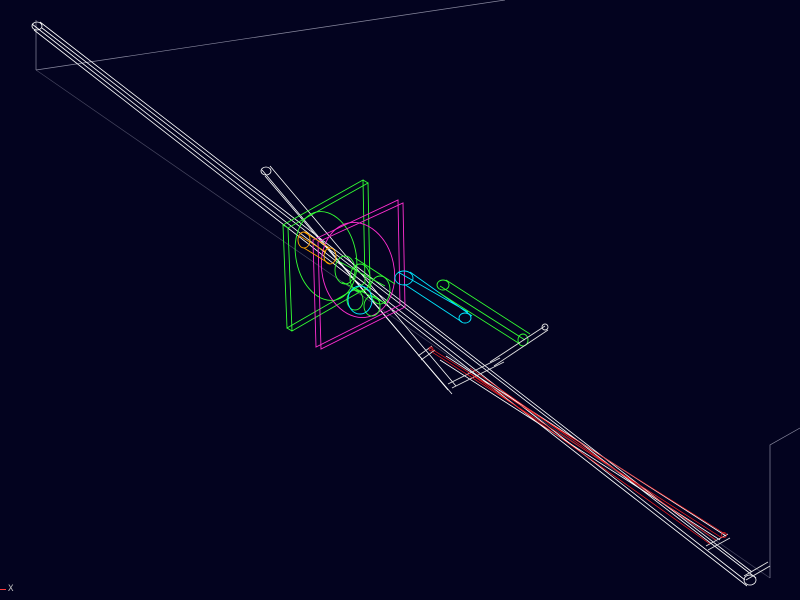 This screenshot has width=800, height=600. I want to click on axis-x-label: X, so click(11, 589).